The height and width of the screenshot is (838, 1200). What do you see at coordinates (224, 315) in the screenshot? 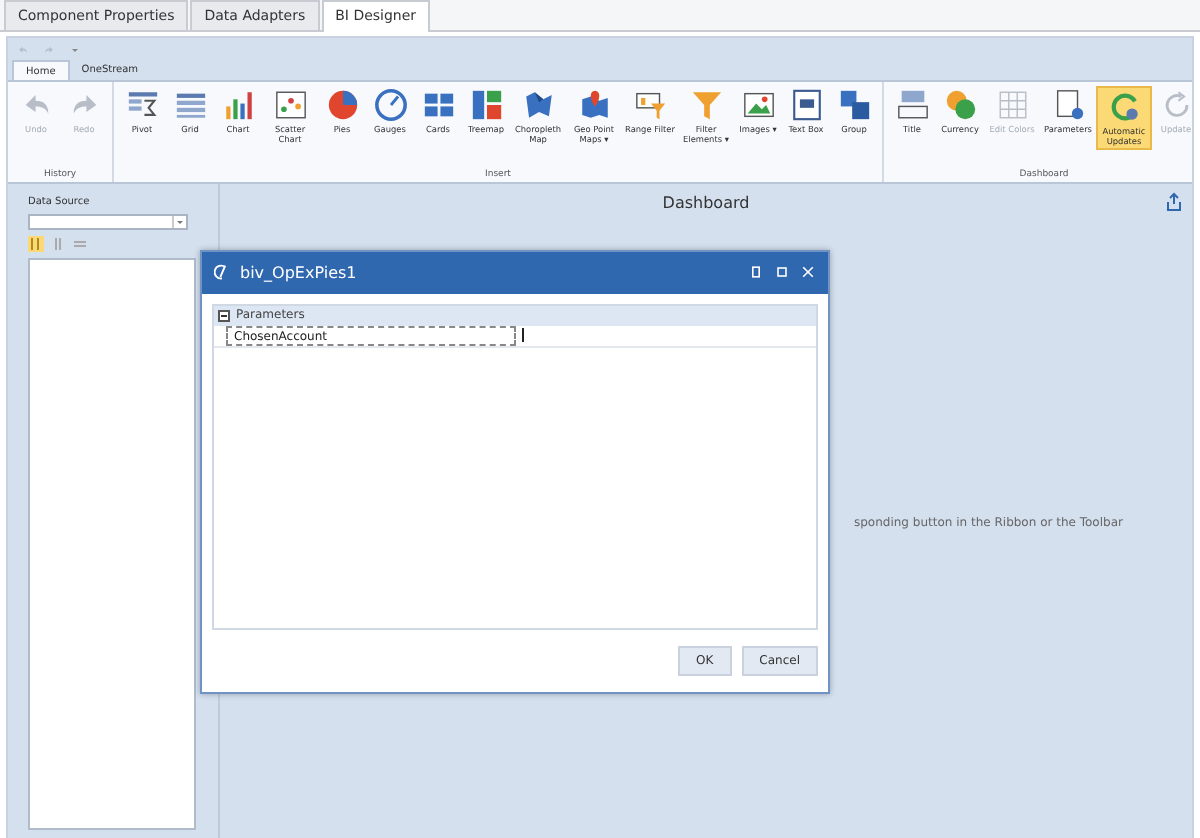
I see `collapse-icon` at bounding box center [224, 315].